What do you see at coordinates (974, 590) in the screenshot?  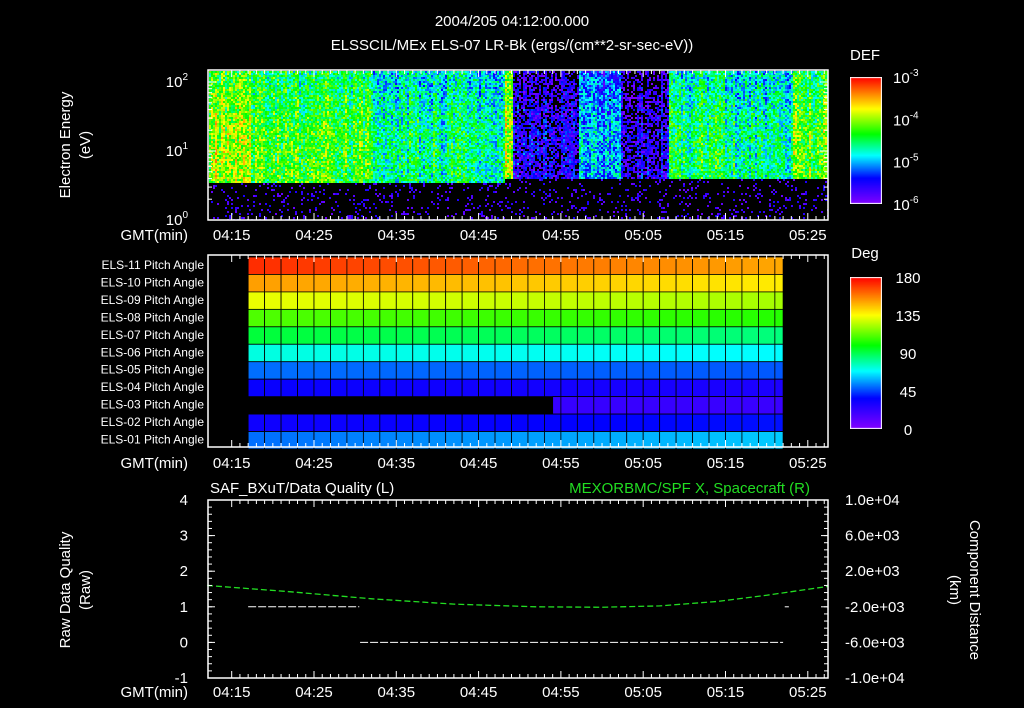 I see `distance-axis-label: Component Distance` at bounding box center [974, 590].